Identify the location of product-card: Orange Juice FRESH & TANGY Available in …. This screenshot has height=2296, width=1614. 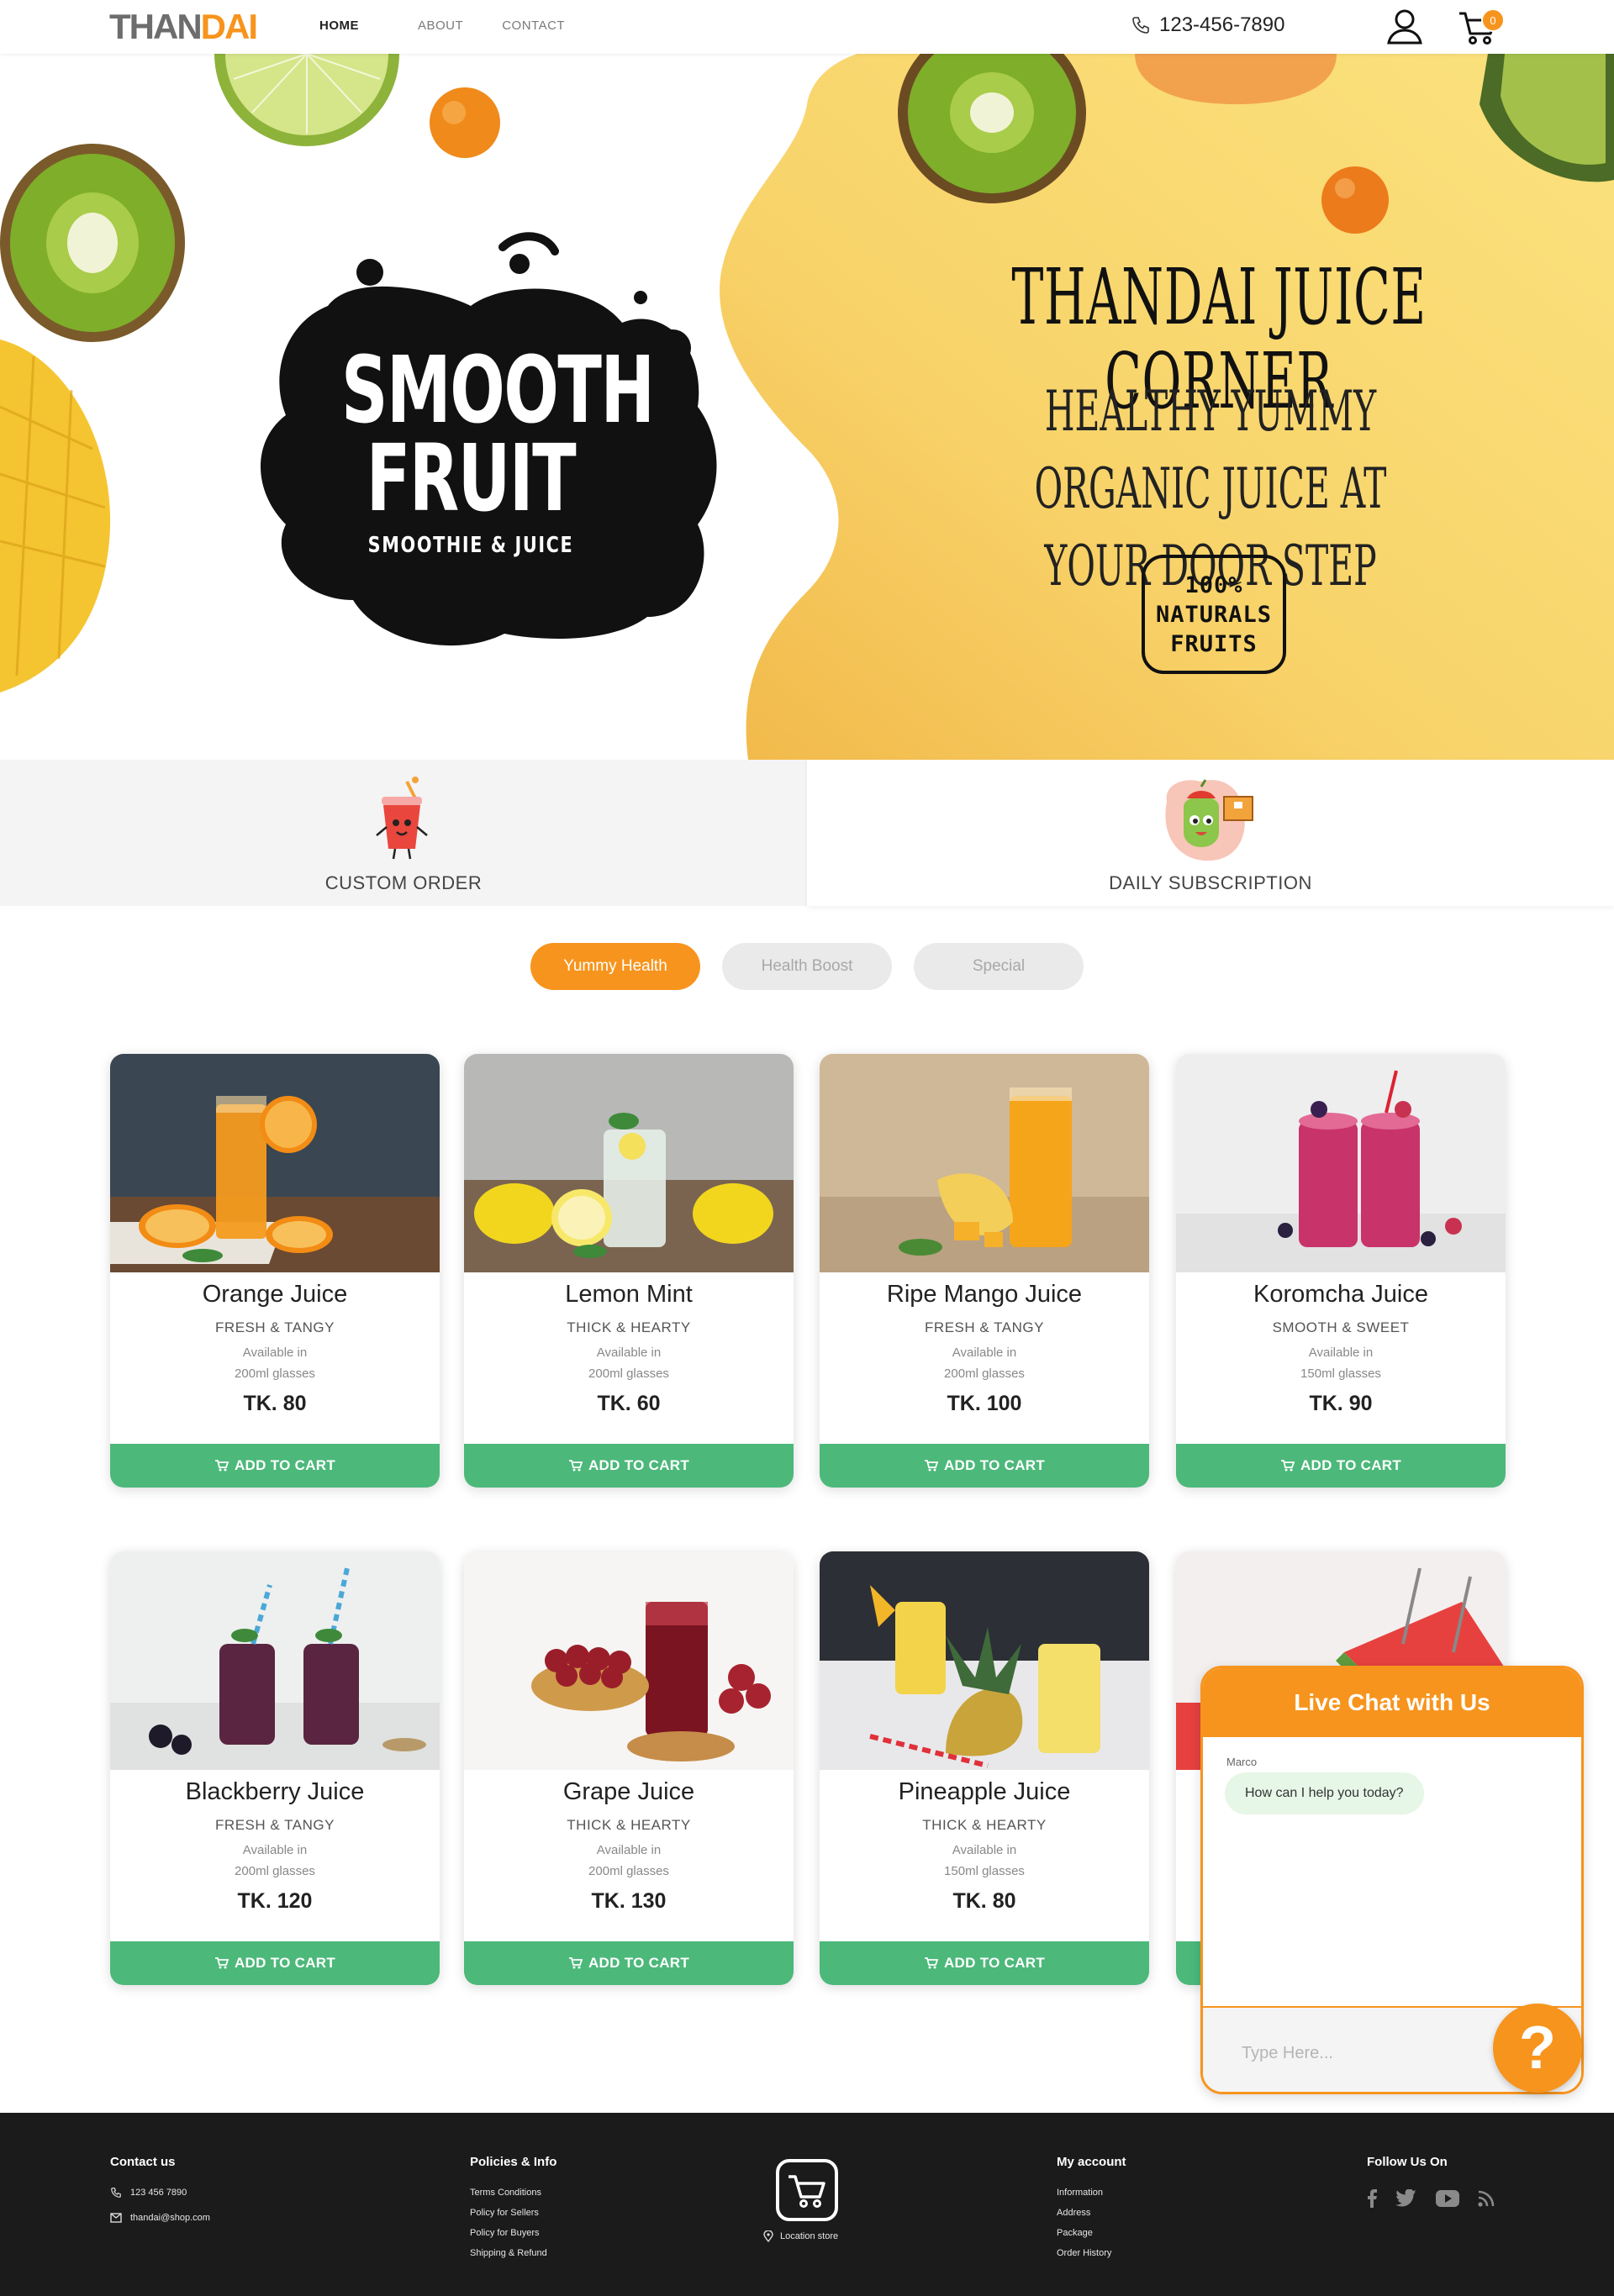
(275, 1271).